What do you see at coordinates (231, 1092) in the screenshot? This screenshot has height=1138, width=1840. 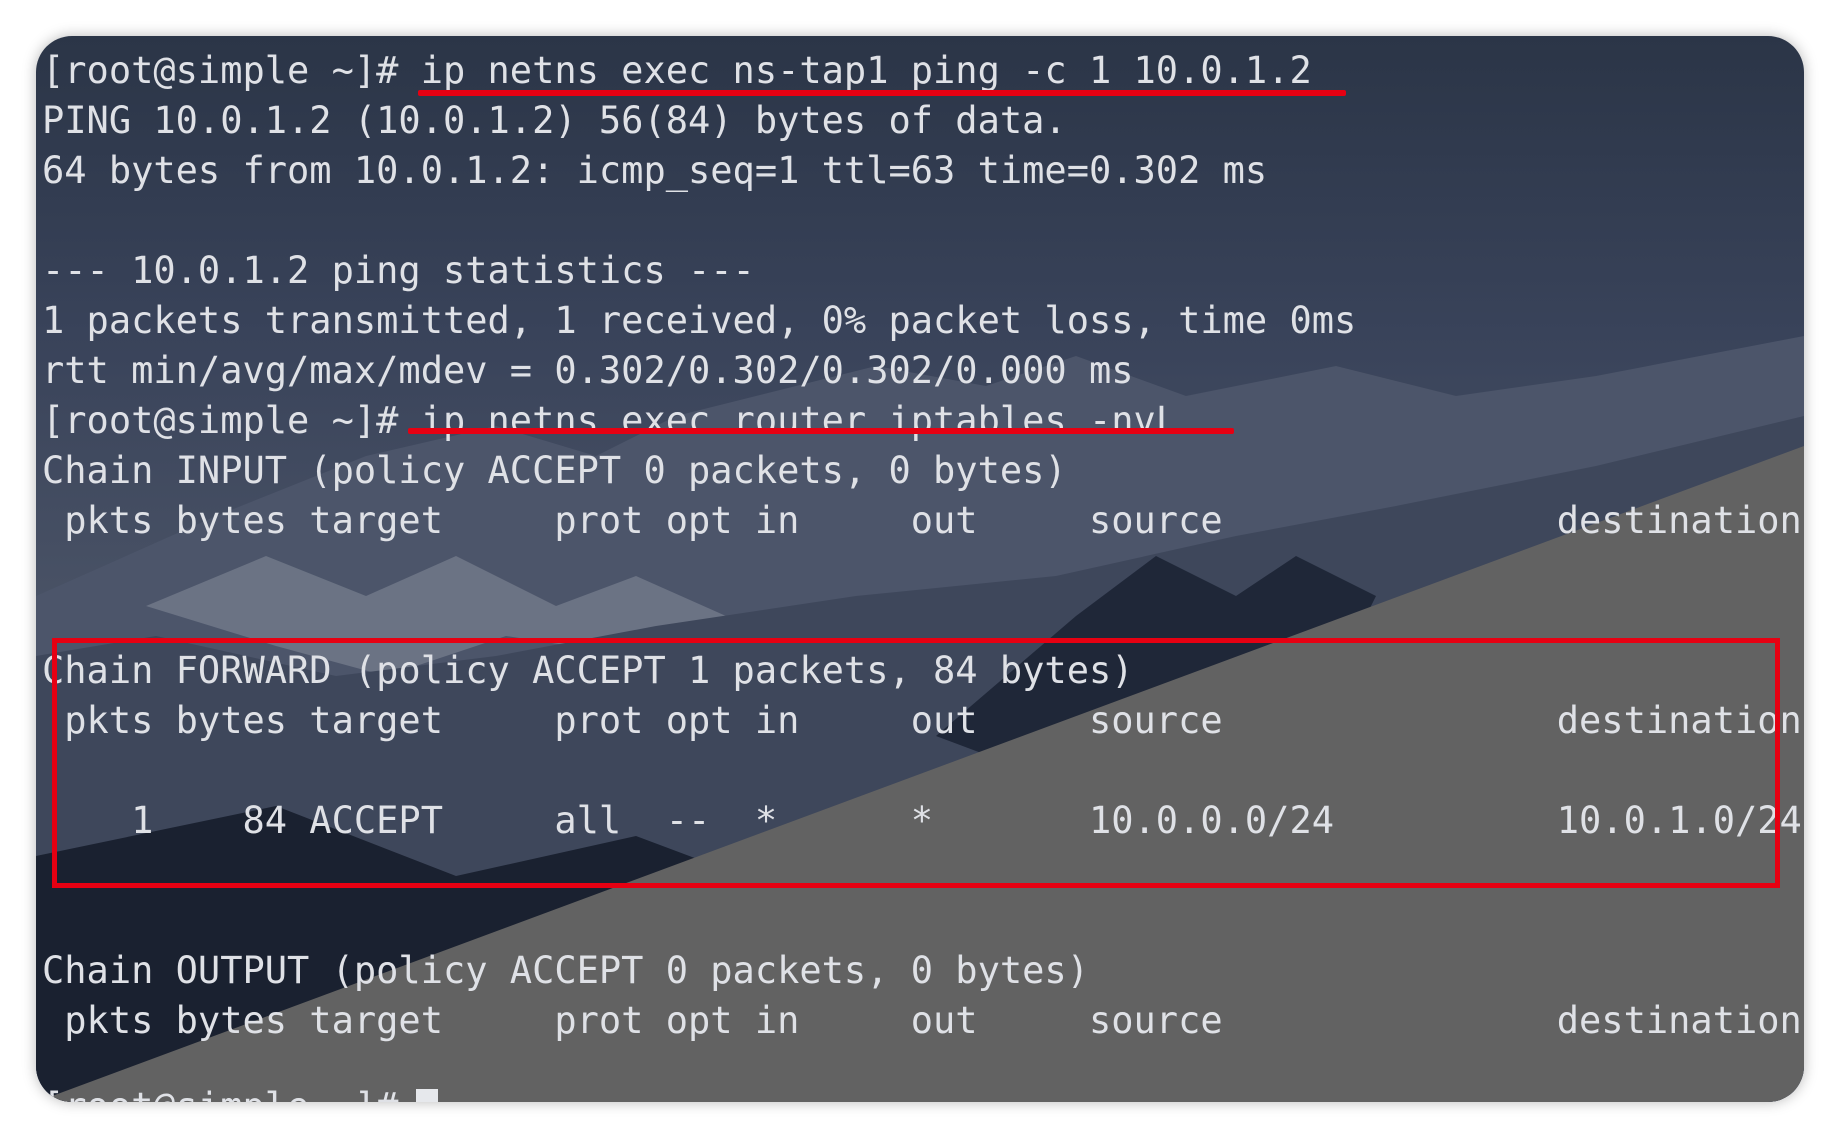 I see `terminal-prompt-line: [root@simple ~]#` at bounding box center [231, 1092].